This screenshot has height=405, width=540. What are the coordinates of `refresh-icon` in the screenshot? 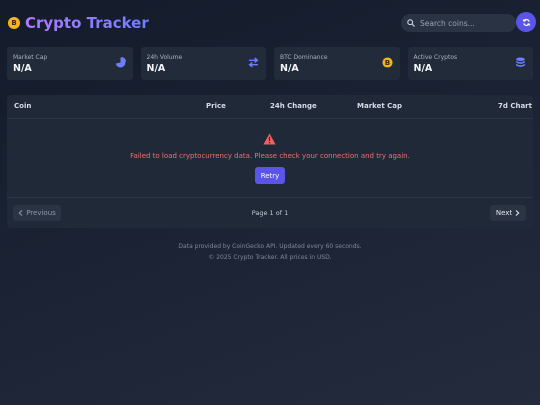 It's located at (526, 22).